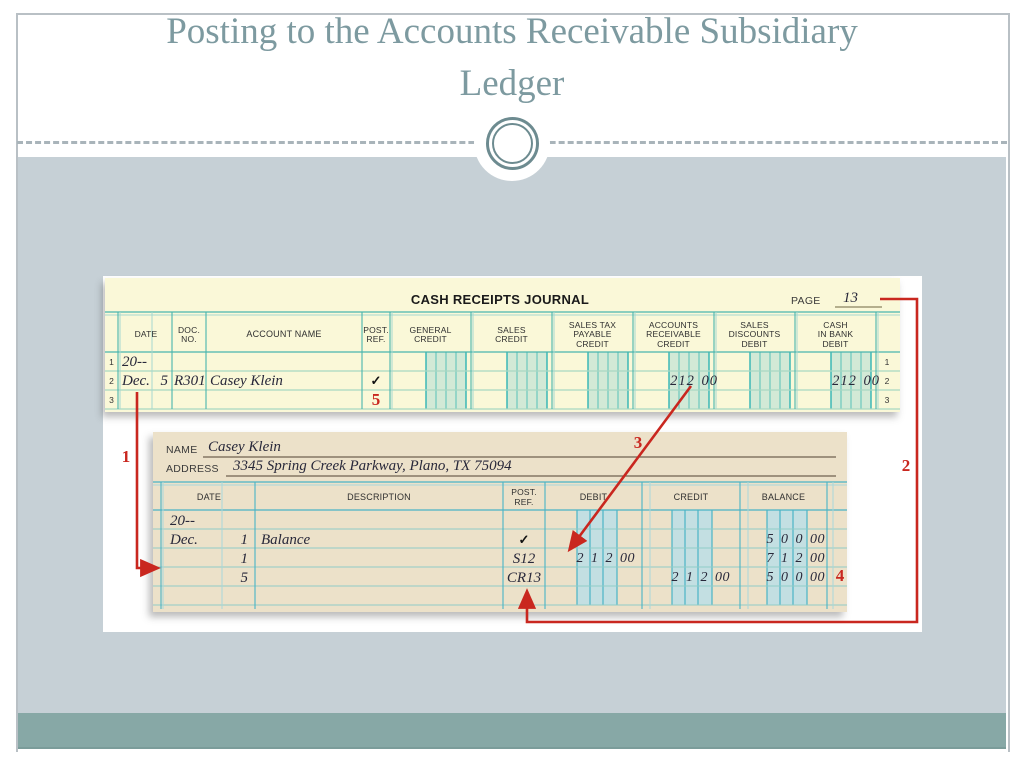 The image size is (1024, 768). I want to click on journal-col-cash-in-bank-debit: CASH IN BANK DEBIT, so click(835, 334).